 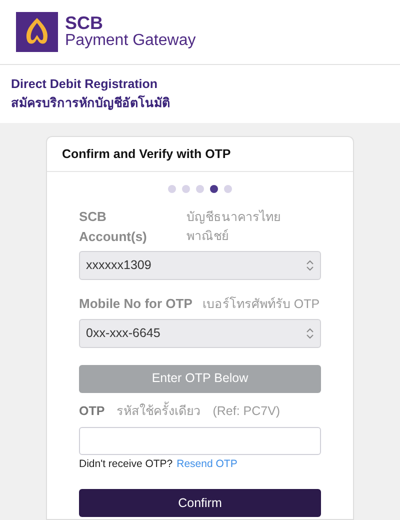 I want to click on brand-name: SCB, so click(x=84, y=24).